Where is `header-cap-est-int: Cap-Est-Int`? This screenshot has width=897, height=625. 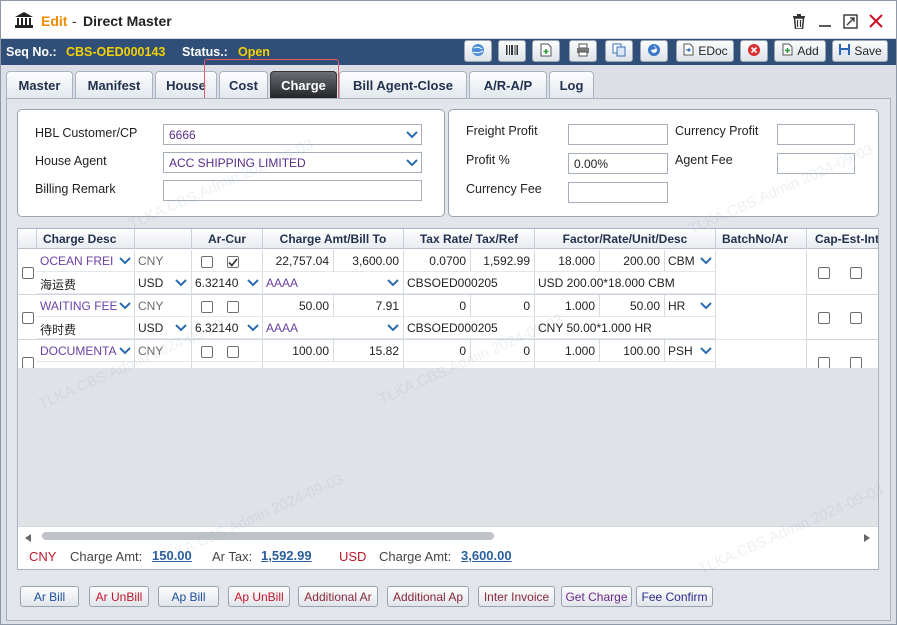
header-cap-est-int: Cap-Est-Int is located at coordinates (842, 239).